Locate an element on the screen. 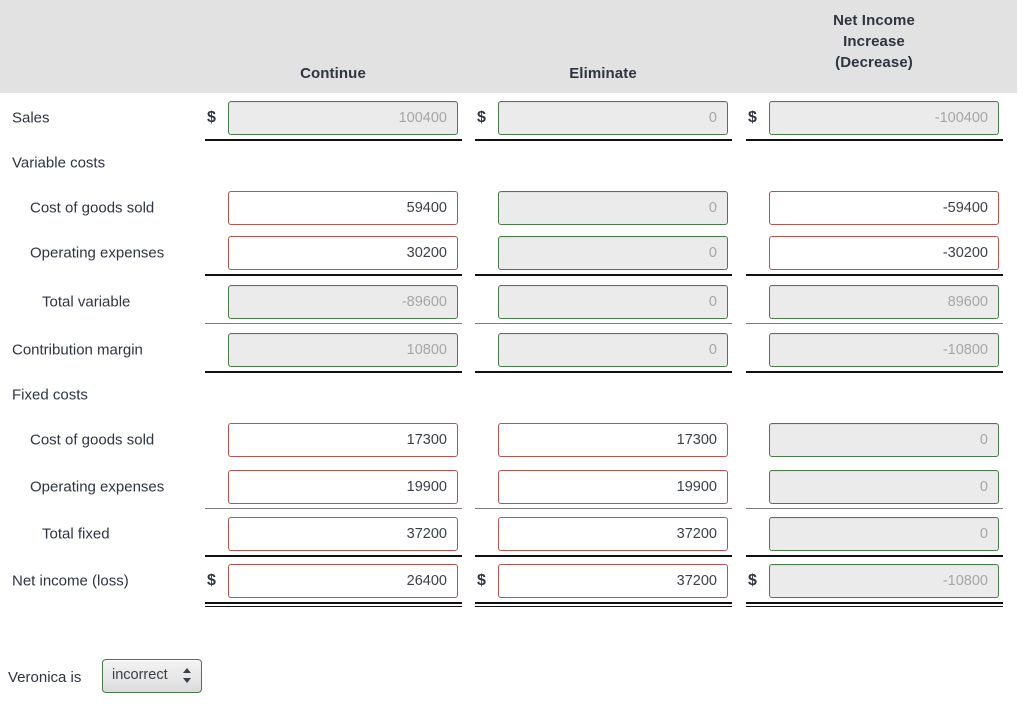  column-header-net-income: Net Income Increase (Decrease) is located at coordinates (874, 41).